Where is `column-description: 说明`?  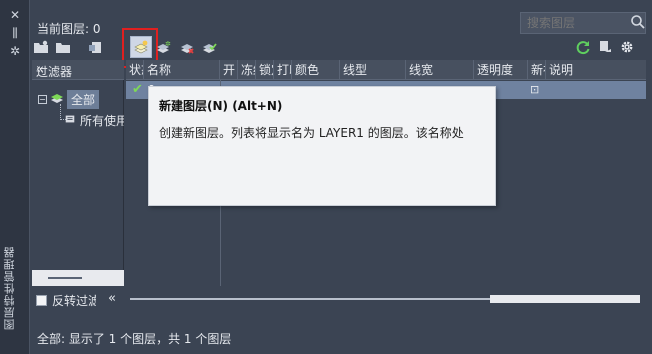
column-description: 说明 is located at coordinates (591, 70).